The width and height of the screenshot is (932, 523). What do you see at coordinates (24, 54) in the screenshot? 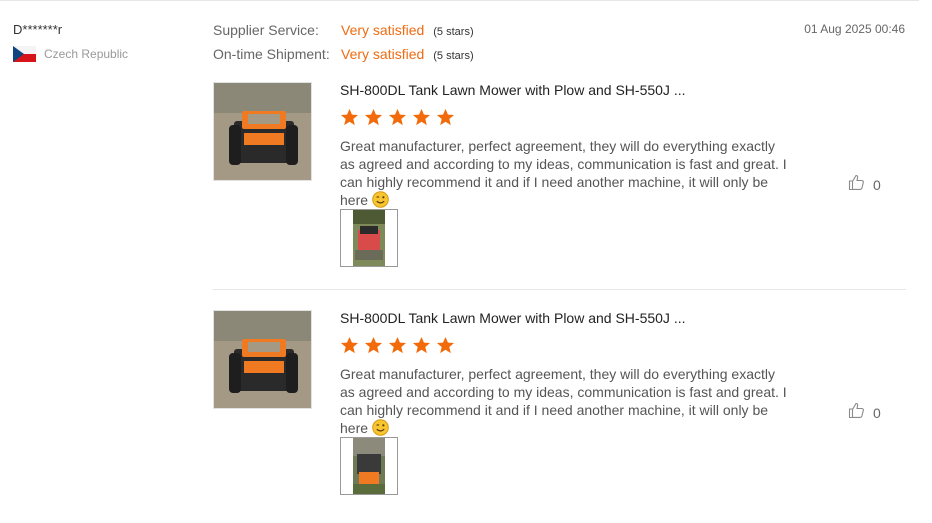
I see `czech-flag-icon` at bounding box center [24, 54].